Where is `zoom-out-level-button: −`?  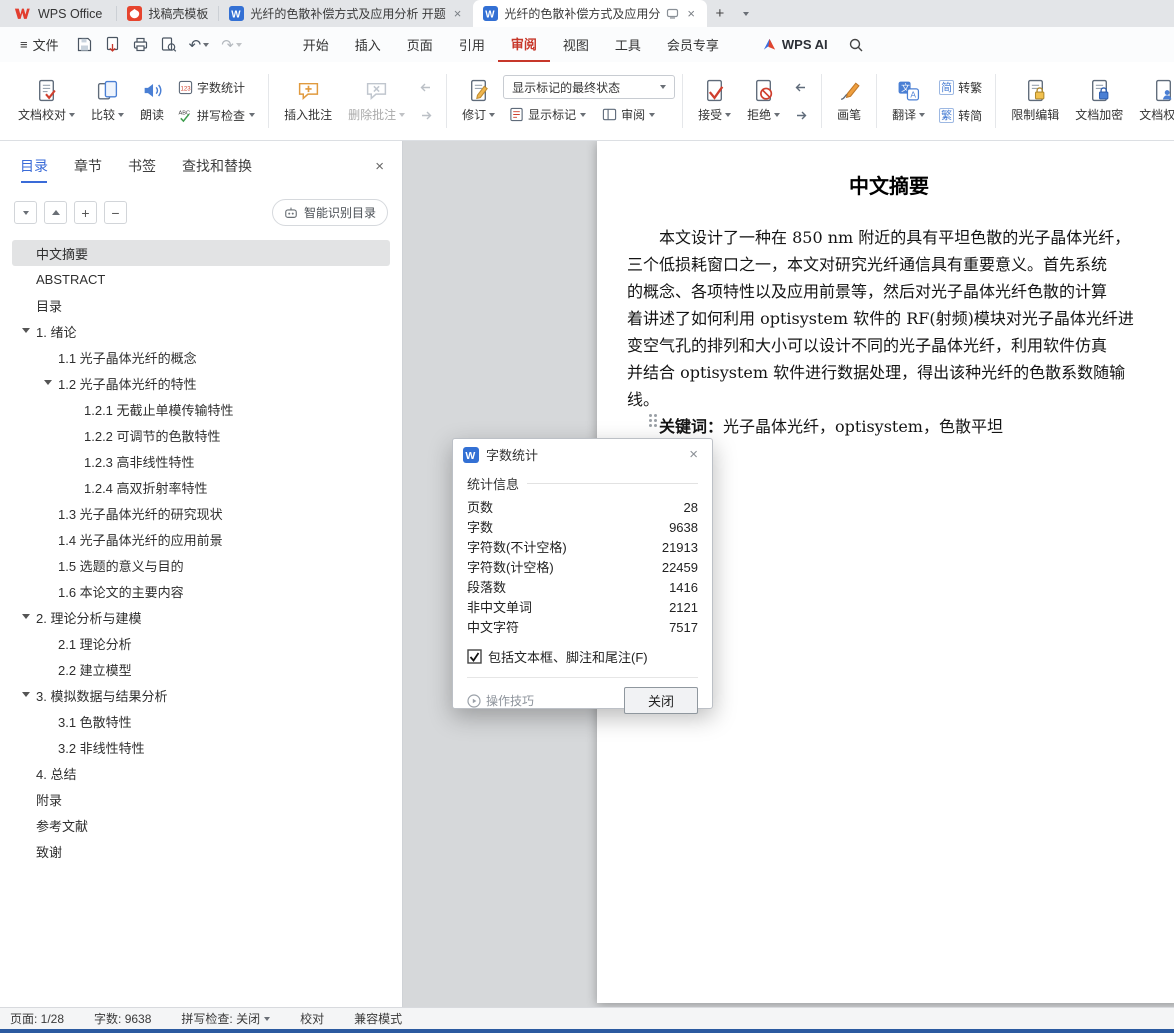
zoom-out-level-button: − is located at coordinates (115, 212).